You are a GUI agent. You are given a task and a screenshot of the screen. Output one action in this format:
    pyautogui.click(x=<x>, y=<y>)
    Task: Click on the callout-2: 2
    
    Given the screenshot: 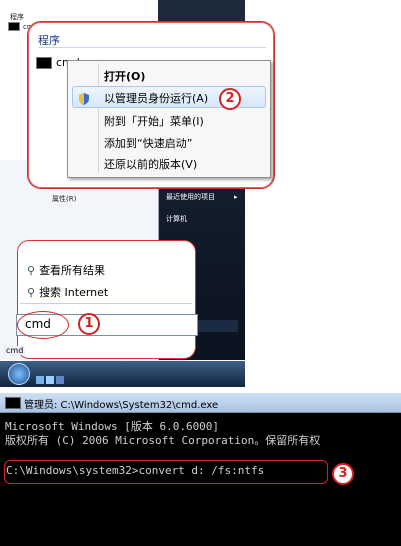 What is the action you would take?
    pyautogui.click(x=230, y=99)
    